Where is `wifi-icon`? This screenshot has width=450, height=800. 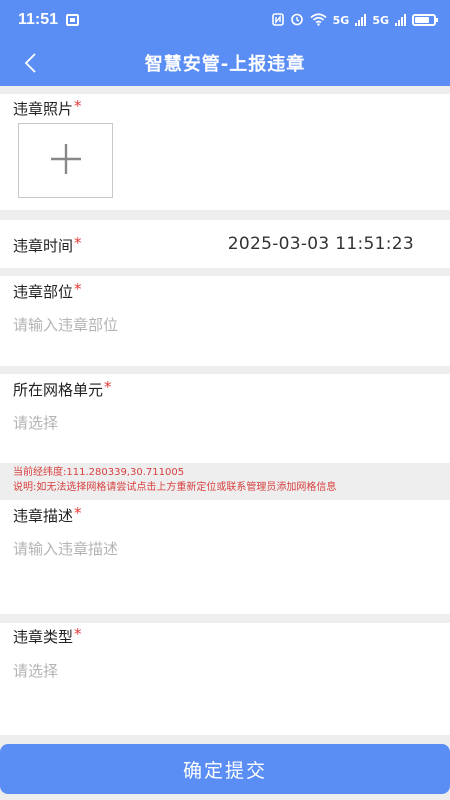
wifi-icon is located at coordinates (318, 20).